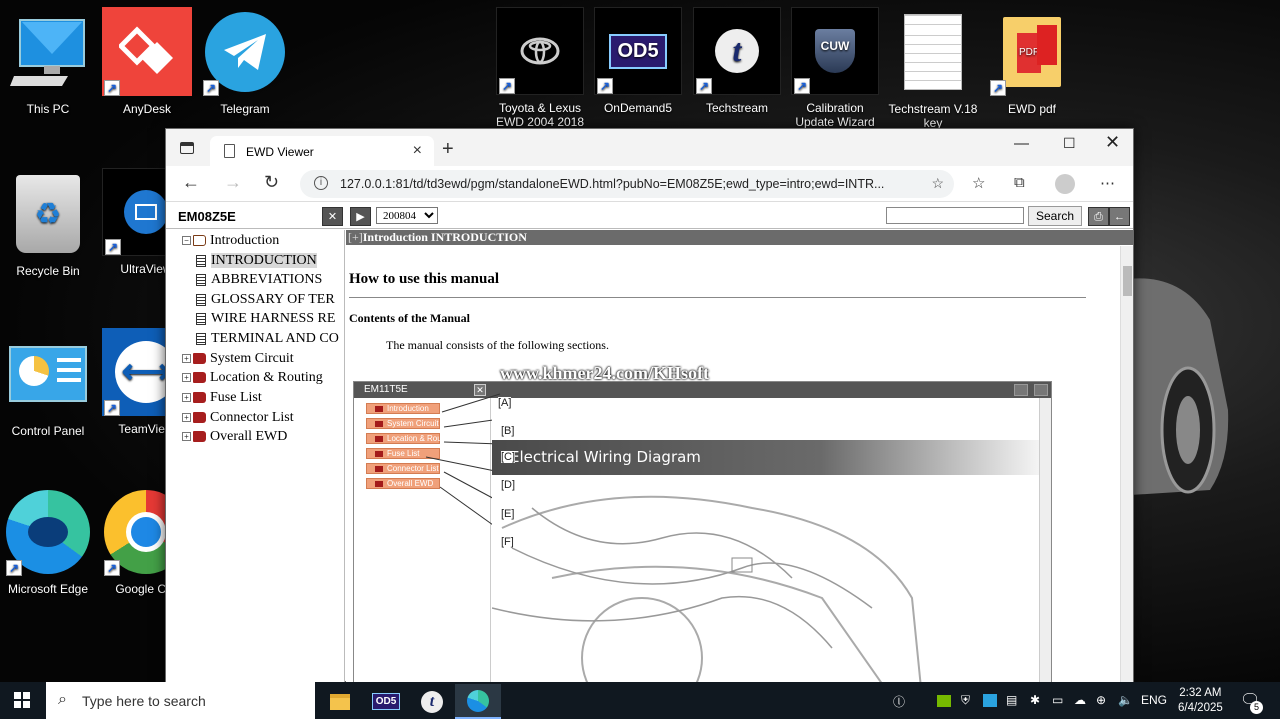 The width and height of the screenshot is (1280, 719). I want to click on desktop-icon-microsoft-edge: ↗ Microsoft Edge, so click(48, 542).